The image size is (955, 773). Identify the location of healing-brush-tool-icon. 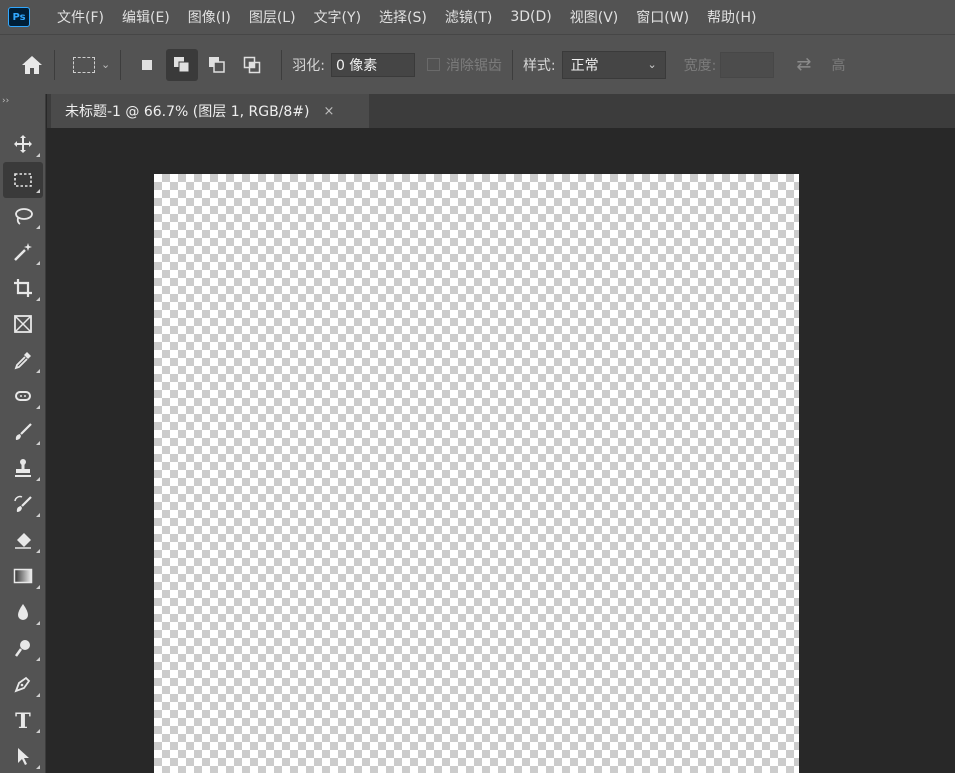
(23, 396).